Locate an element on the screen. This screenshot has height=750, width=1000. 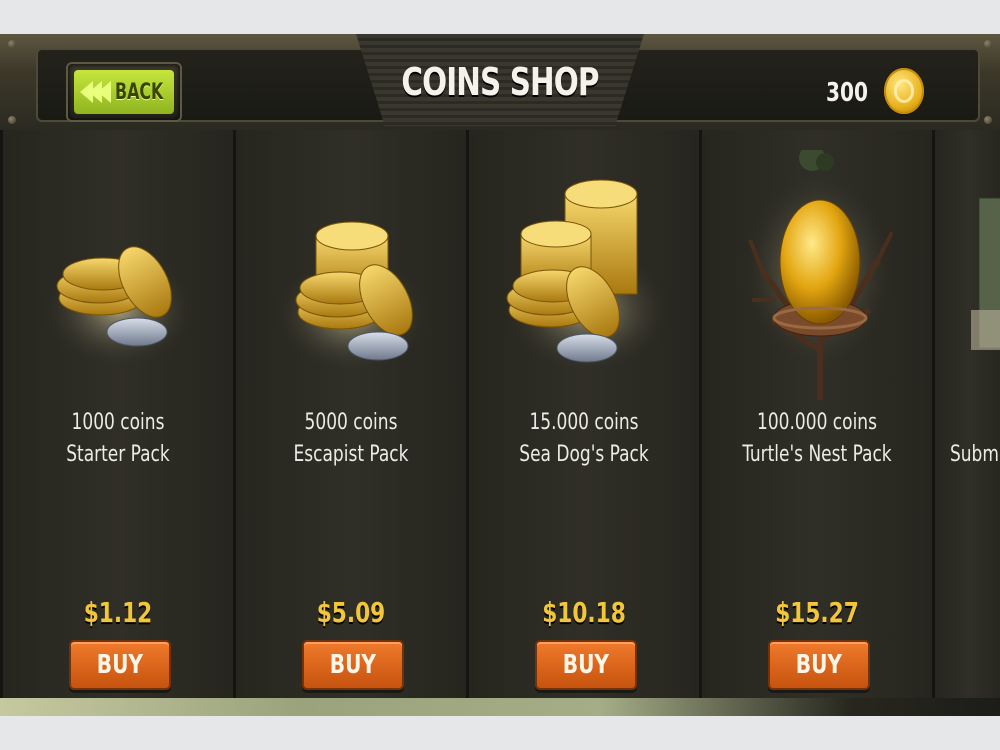
pack-name: Escapist Pack is located at coordinates (351, 454).